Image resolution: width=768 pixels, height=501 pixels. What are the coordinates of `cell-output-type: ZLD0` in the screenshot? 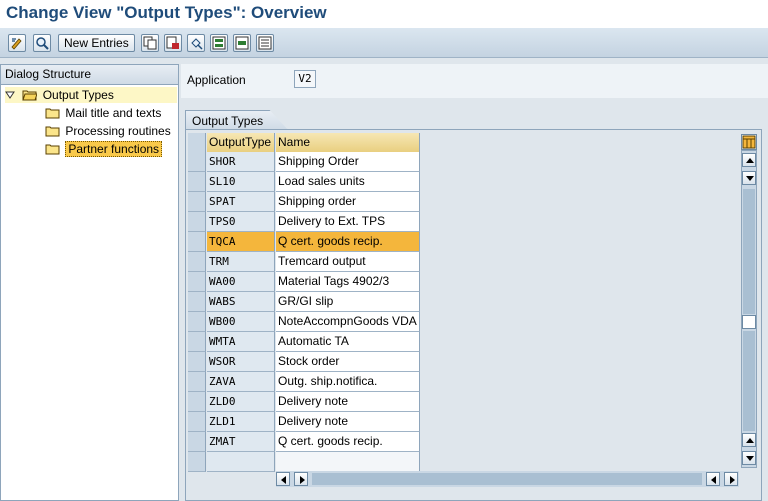 It's located at (241, 402).